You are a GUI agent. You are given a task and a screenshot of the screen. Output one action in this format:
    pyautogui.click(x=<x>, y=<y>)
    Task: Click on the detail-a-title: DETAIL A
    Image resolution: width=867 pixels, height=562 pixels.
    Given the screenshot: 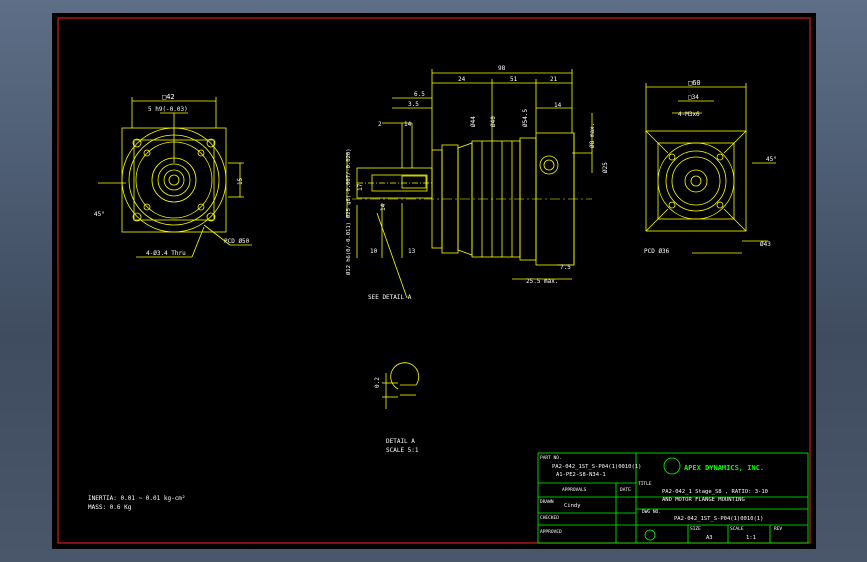 What is the action you would take?
    pyautogui.click(x=400, y=441)
    